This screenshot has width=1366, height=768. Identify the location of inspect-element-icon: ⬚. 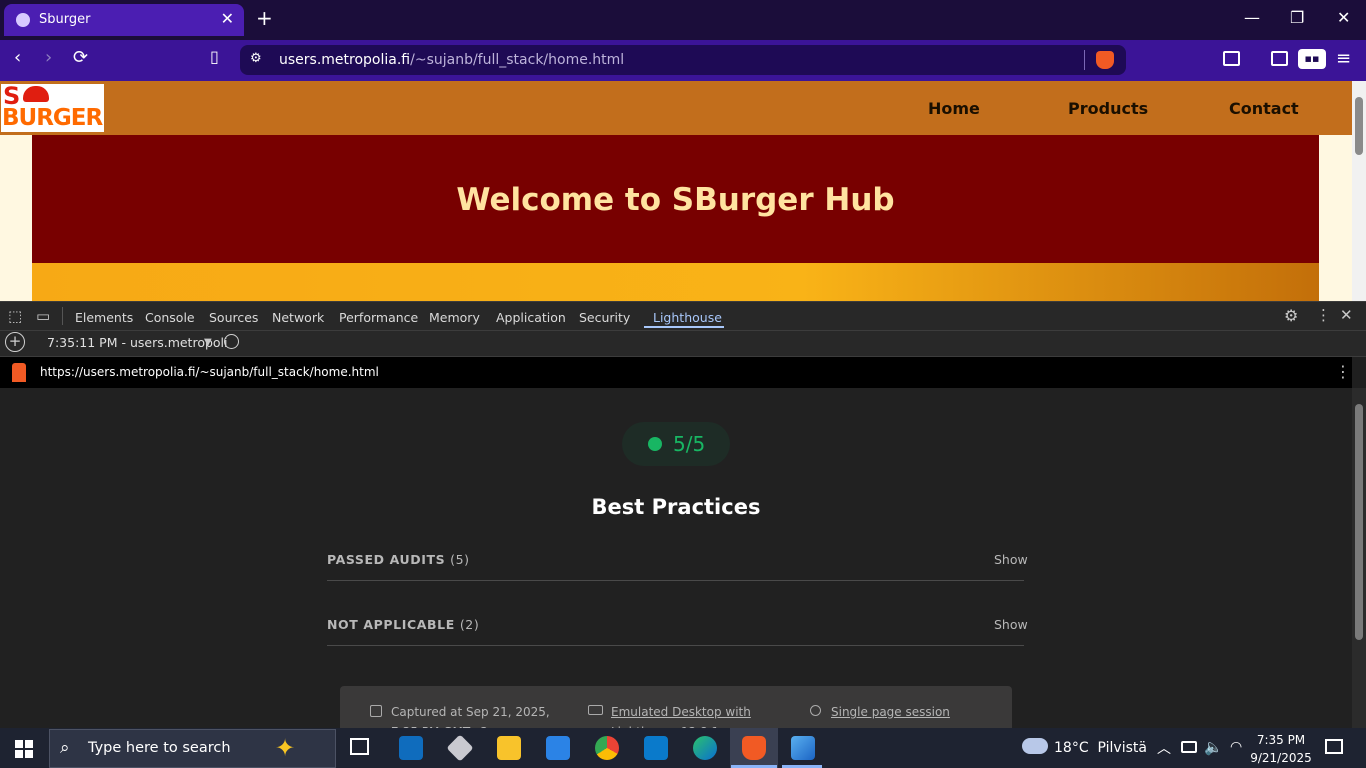
(15, 316).